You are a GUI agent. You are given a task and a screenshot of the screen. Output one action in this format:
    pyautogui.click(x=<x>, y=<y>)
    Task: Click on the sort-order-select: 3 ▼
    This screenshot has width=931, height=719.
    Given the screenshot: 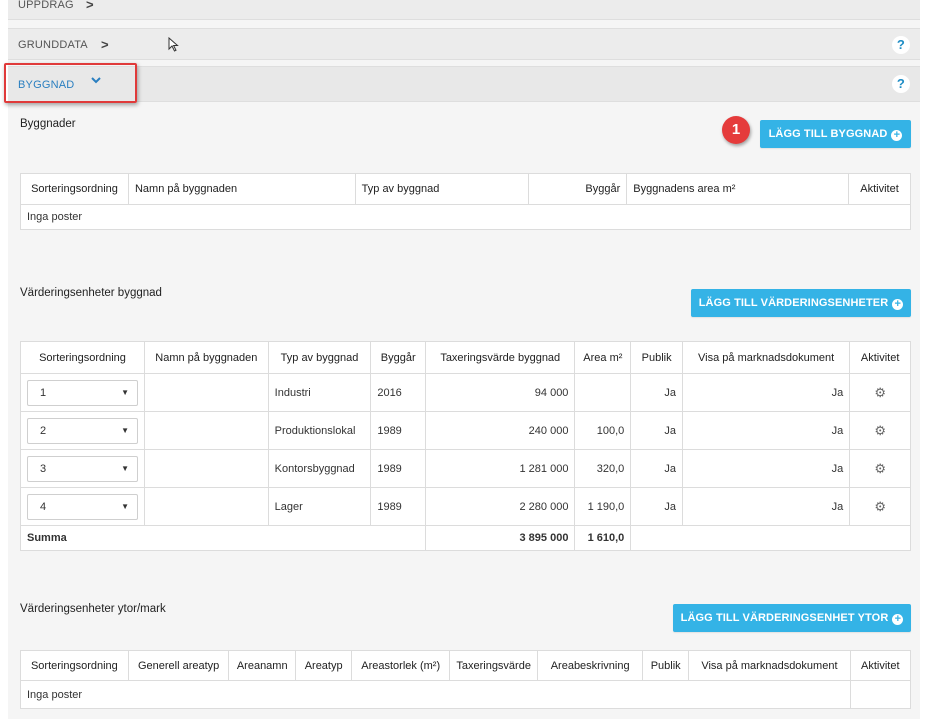 What is the action you would take?
    pyautogui.click(x=82, y=468)
    